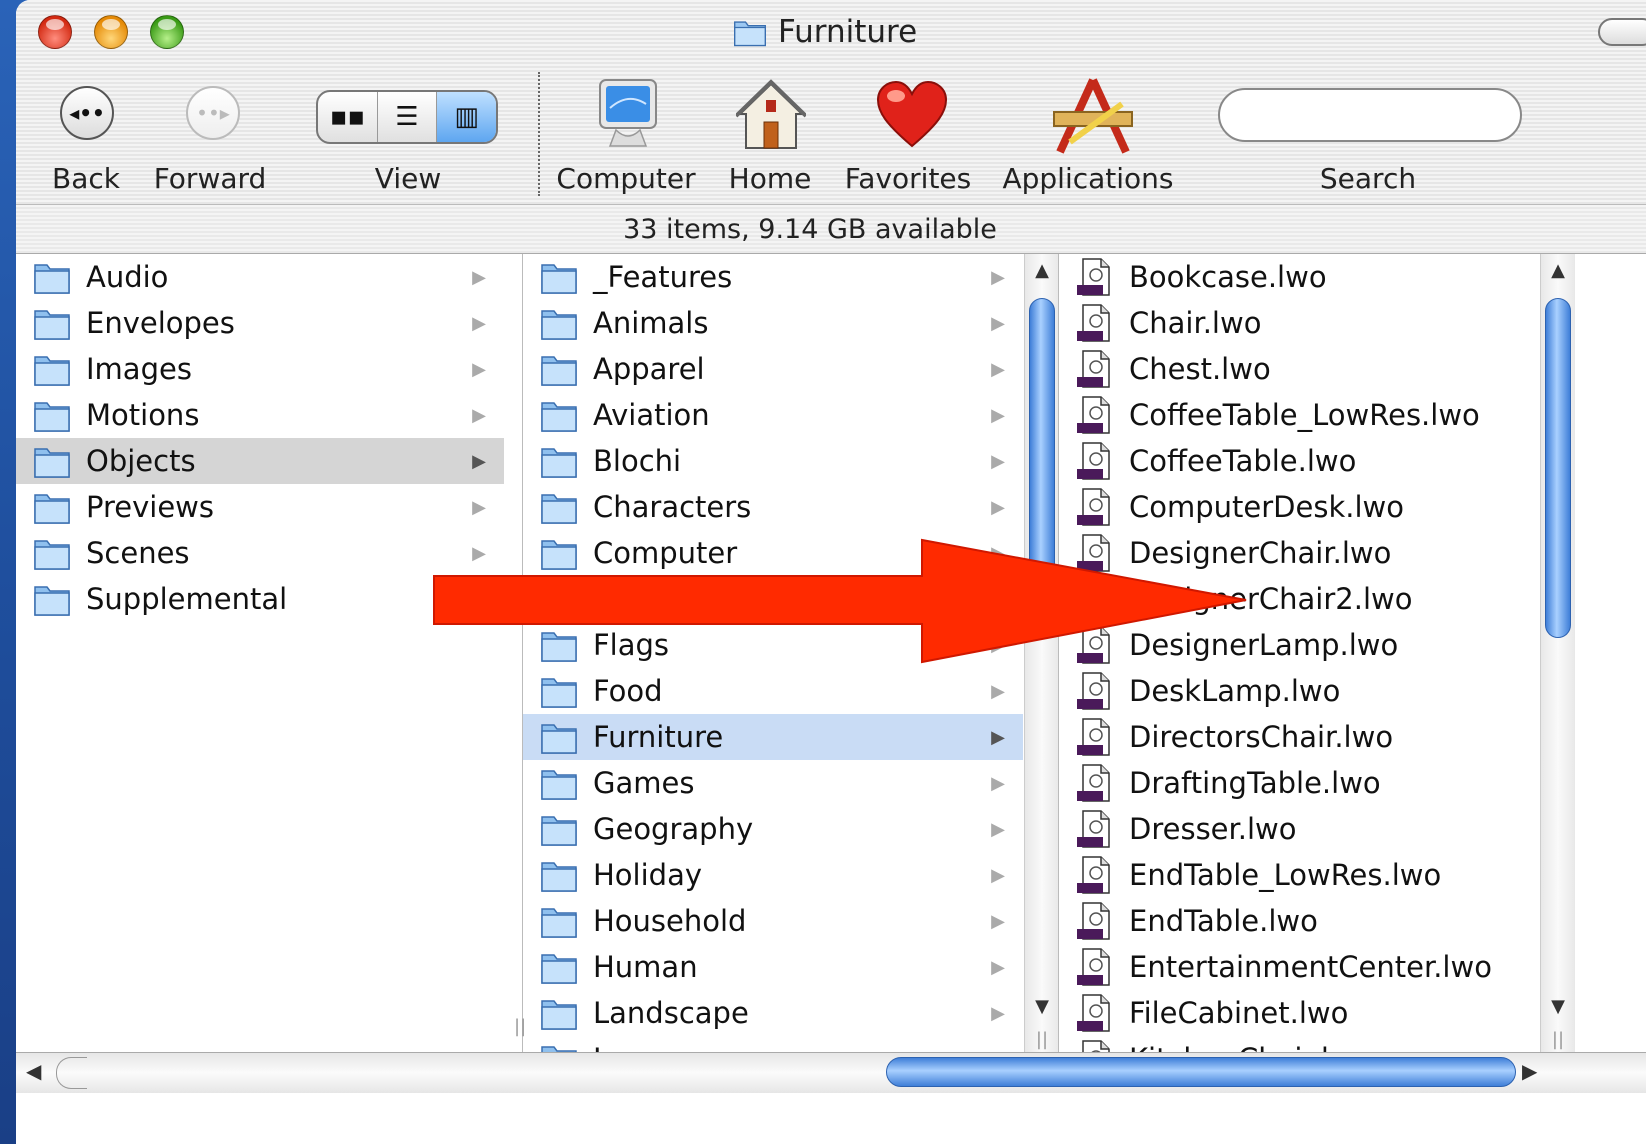 This screenshot has height=1144, width=1646. Describe the element at coordinates (260, 599) in the screenshot. I see `list-item: Supplemental ▶` at that location.